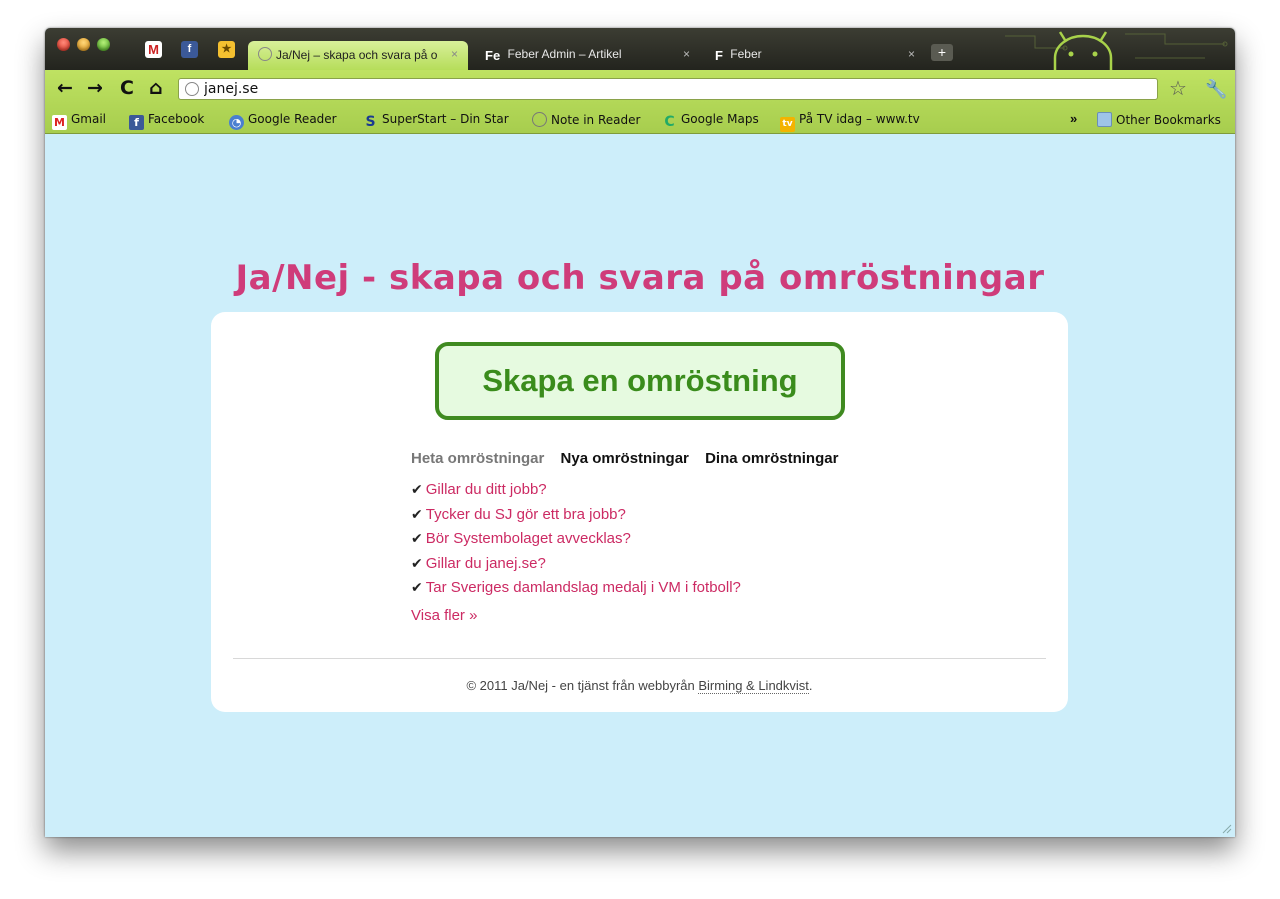  What do you see at coordinates (63, 44) in the screenshot?
I see `close-window-button` at bounding box center [63, 44].